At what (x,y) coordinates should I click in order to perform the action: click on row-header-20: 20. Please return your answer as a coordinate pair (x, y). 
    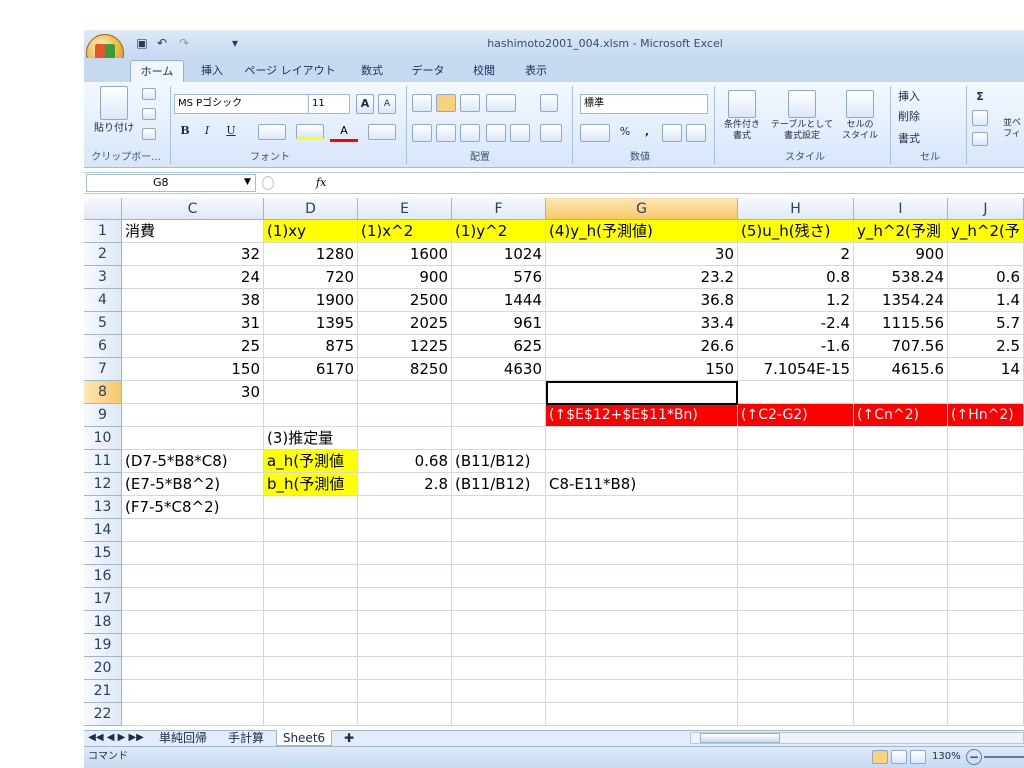
    Looking at the image, I should click on (103, 668).